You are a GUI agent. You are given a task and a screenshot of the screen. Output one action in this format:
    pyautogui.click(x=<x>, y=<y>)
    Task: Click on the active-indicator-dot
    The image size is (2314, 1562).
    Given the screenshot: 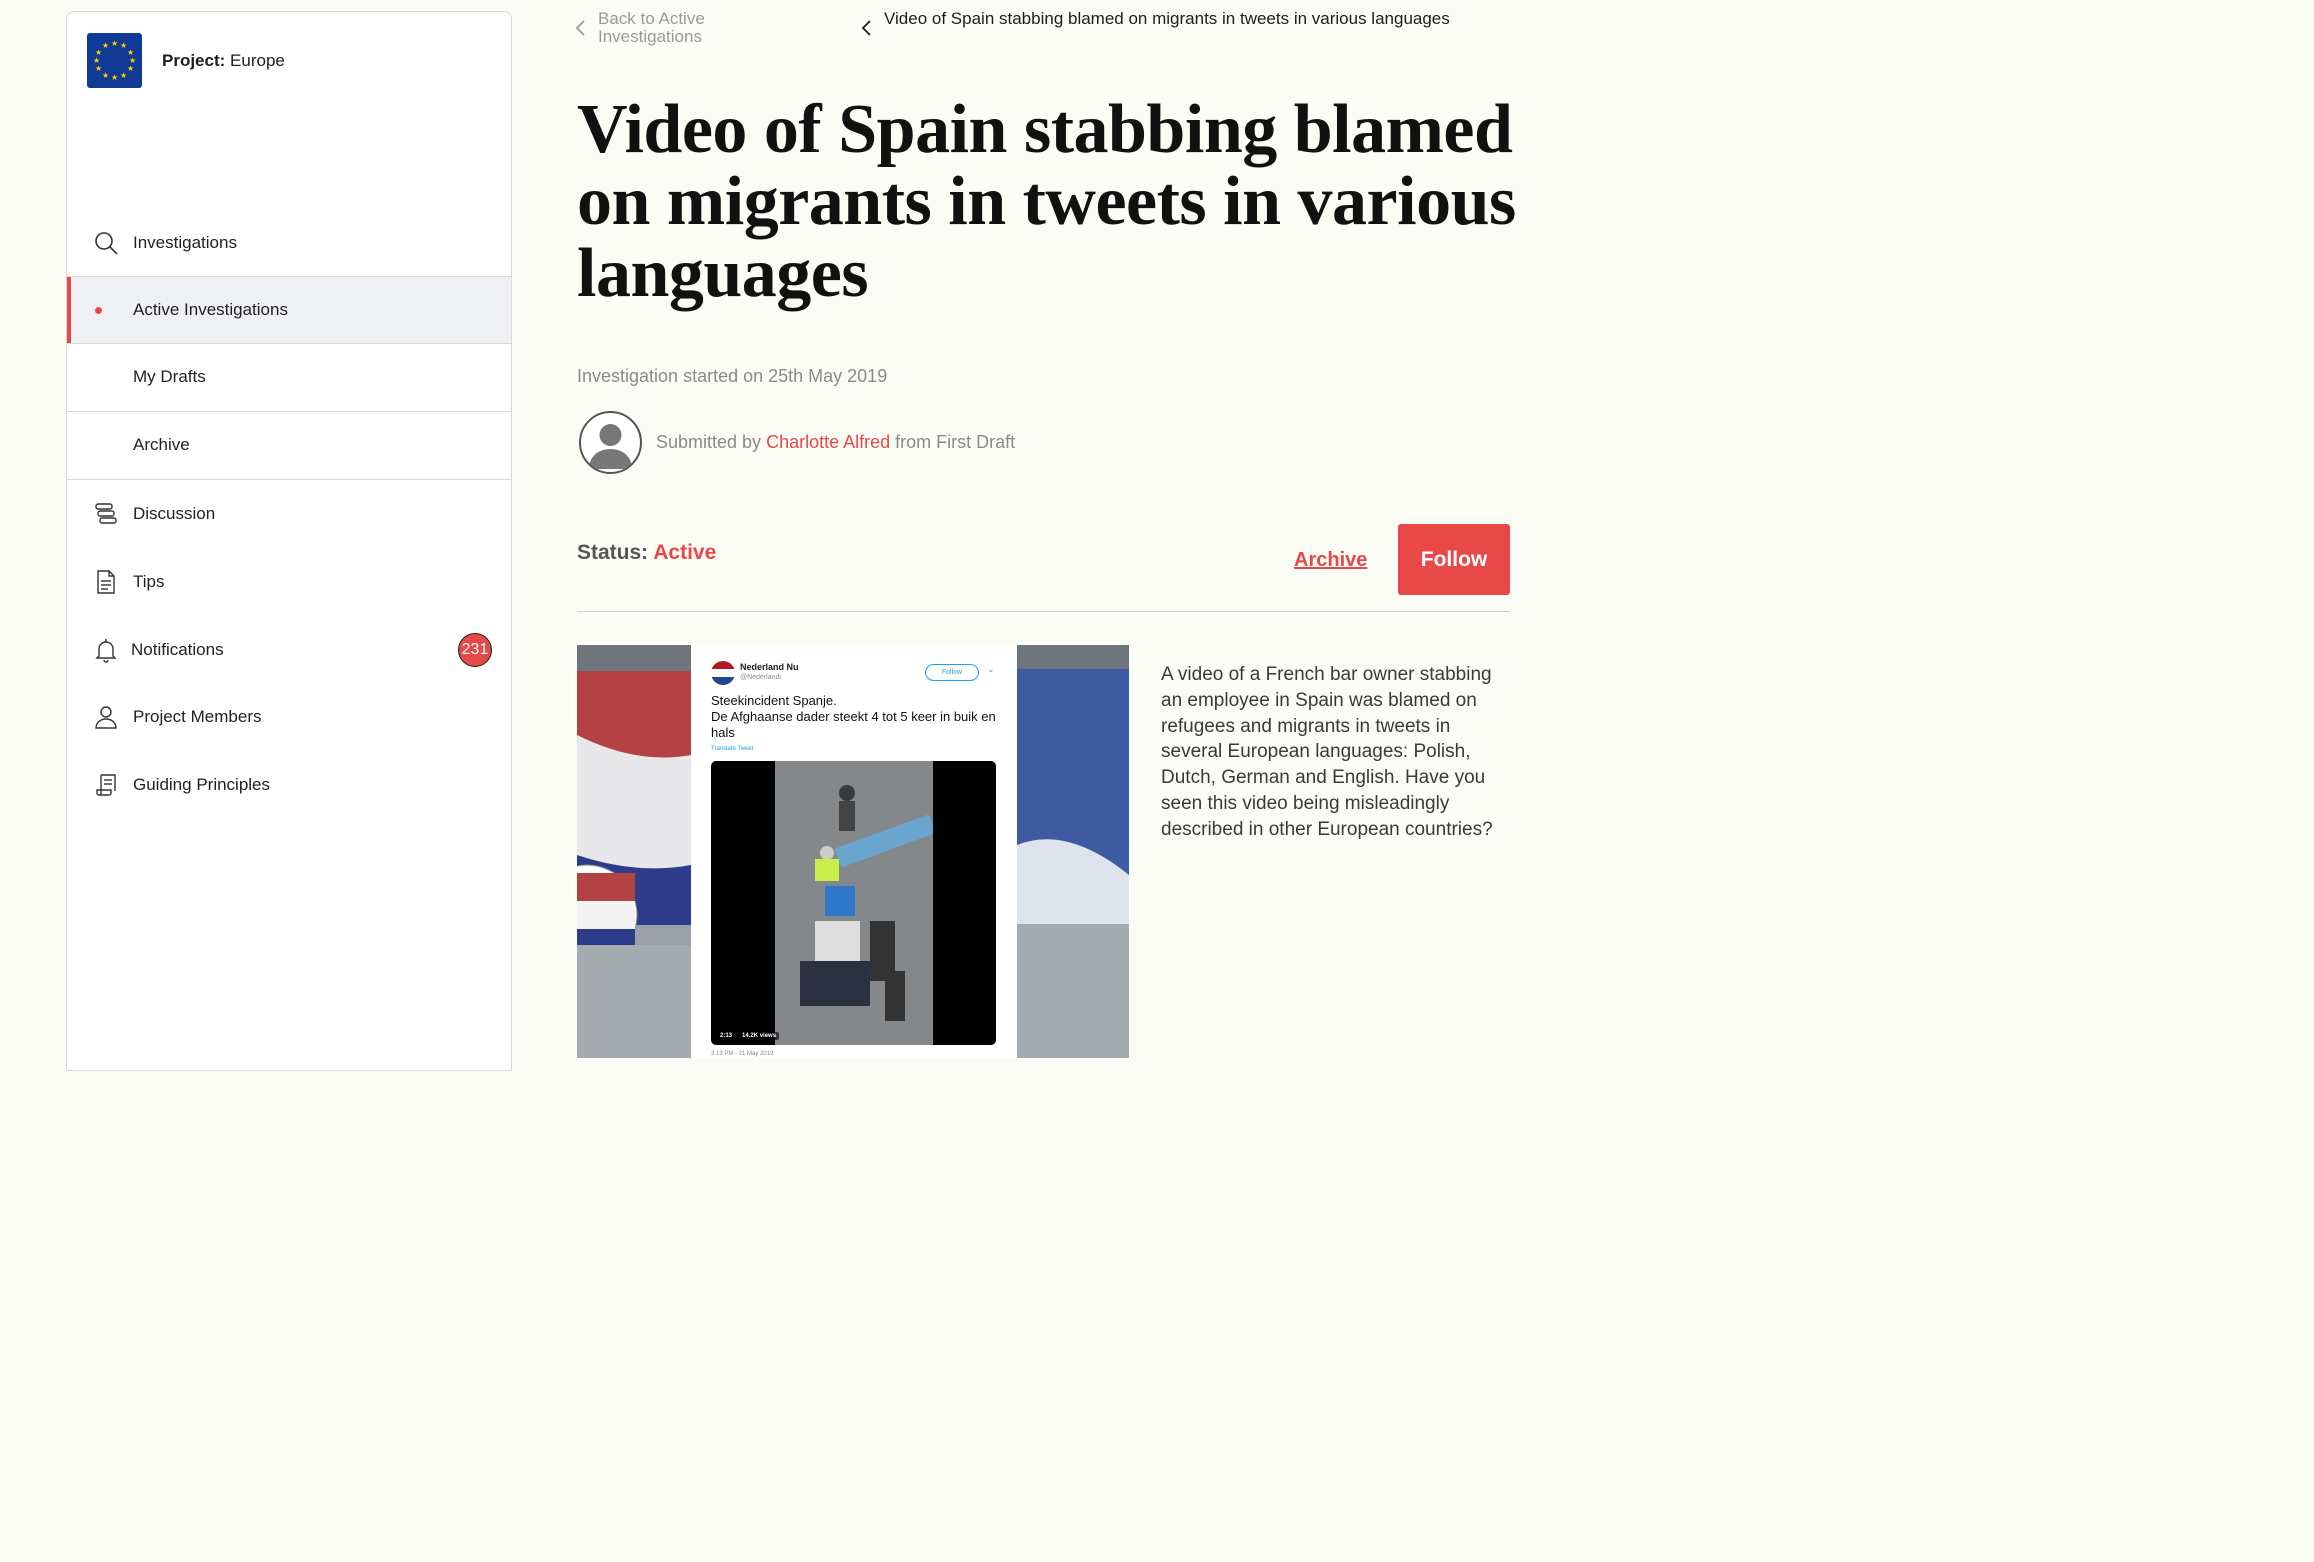 What is the action you would take?
    pyautogui.click(x=98, y=310)
    